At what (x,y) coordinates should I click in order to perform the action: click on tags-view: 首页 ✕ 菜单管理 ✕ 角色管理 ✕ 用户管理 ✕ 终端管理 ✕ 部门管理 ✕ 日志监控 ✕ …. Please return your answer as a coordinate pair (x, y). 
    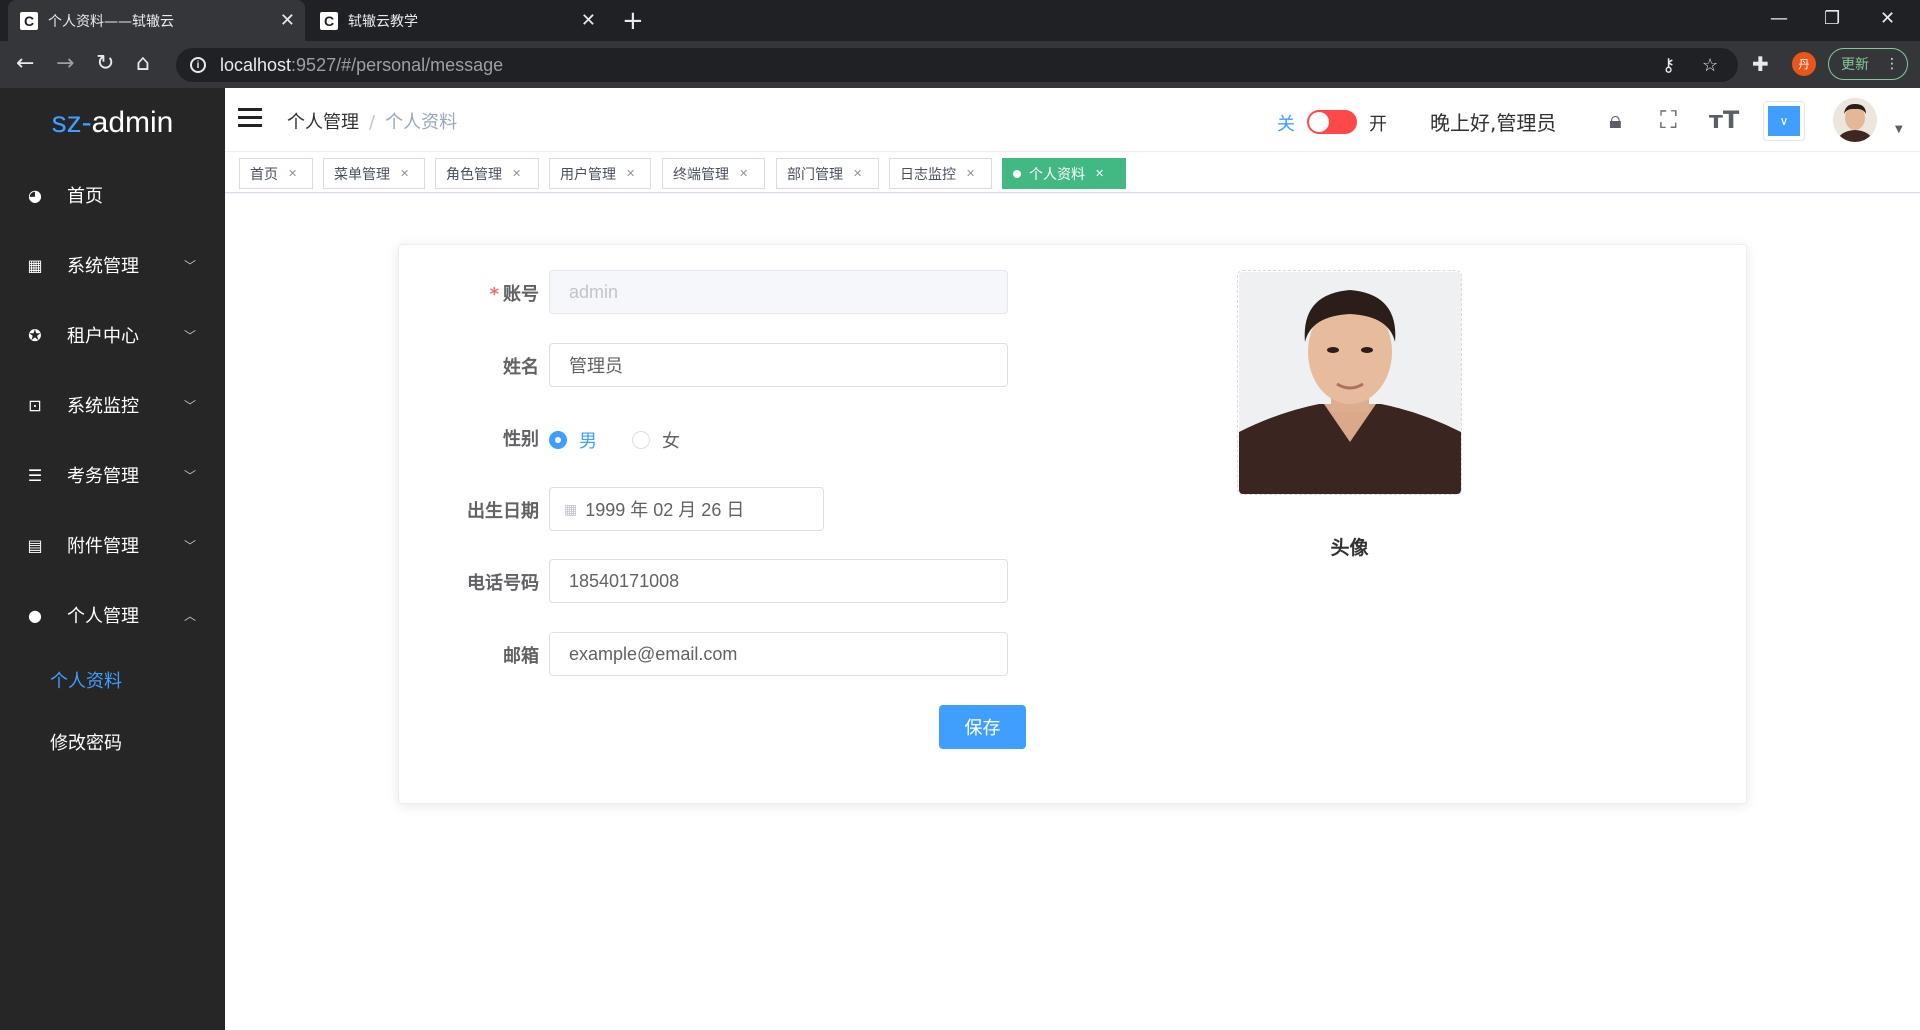
    Looking at the image, I should click on (1072, 173).